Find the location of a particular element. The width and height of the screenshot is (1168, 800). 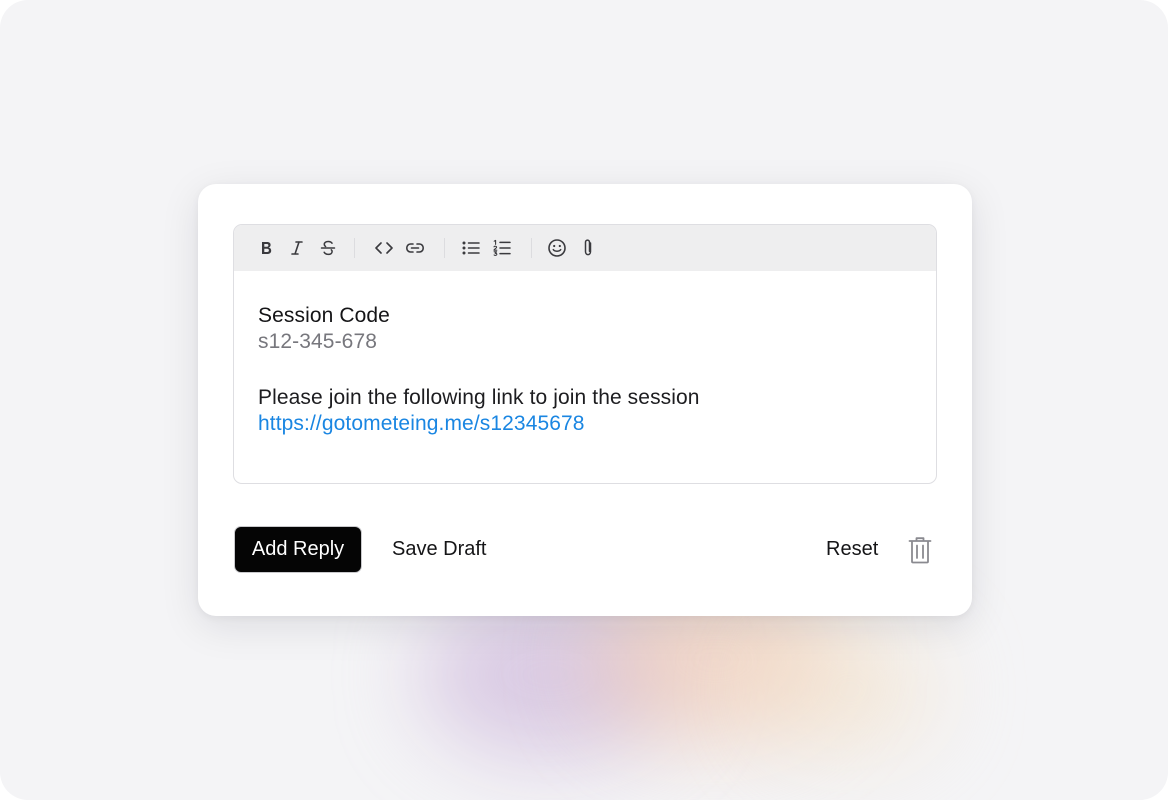

bulleted-list-button is located at coordinates (471, 248).